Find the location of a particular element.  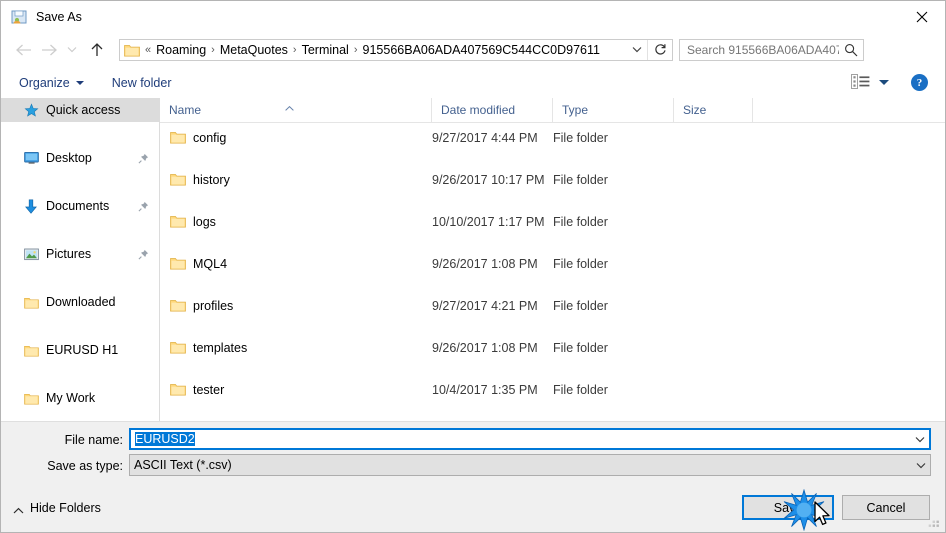

new-folder-label: New folder is located at coordinates (141, 82).